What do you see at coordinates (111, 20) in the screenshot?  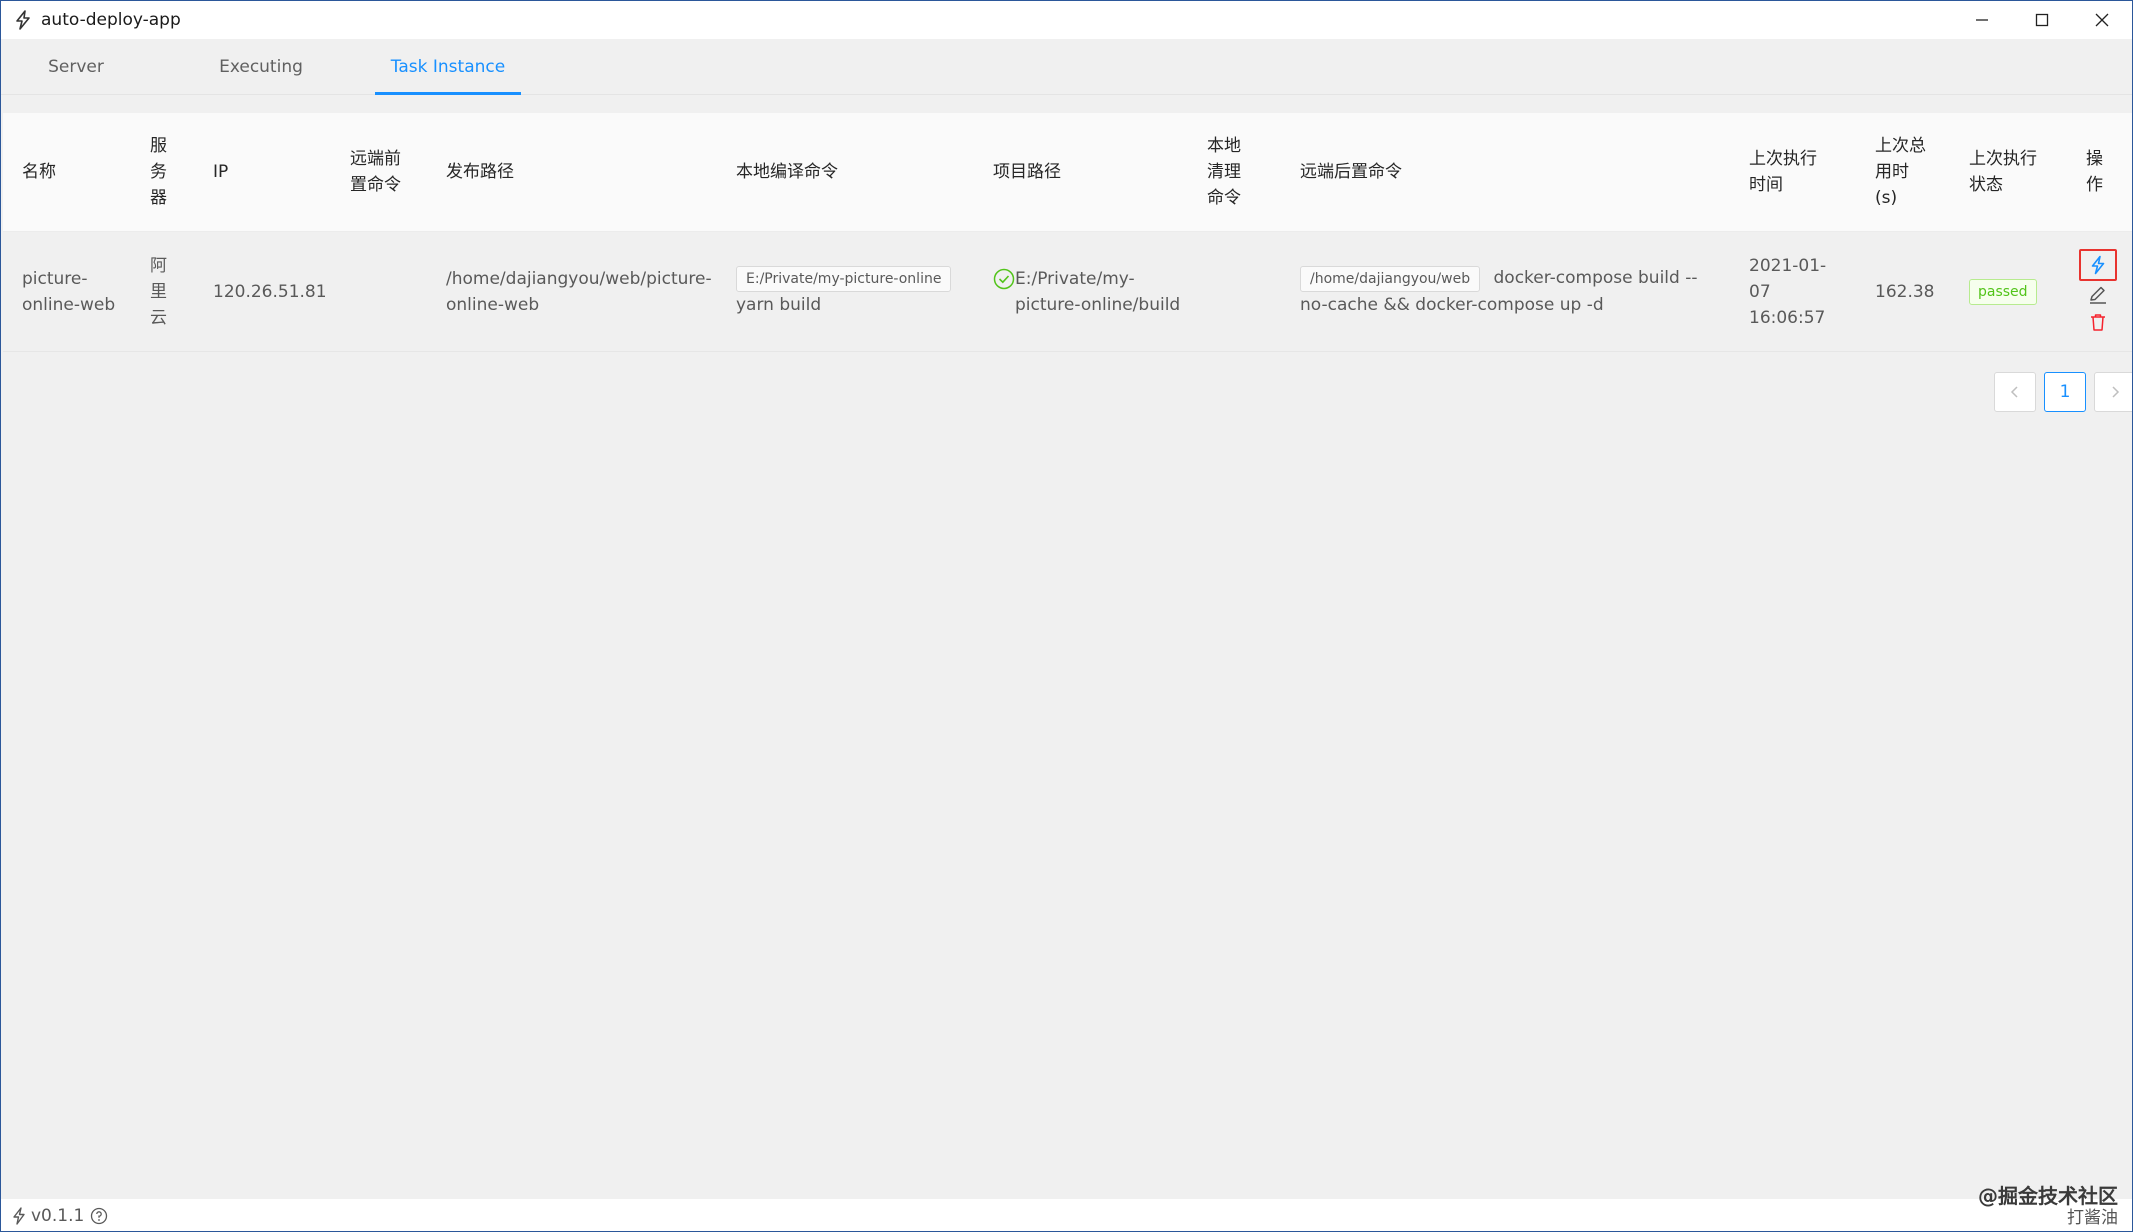 I see `window-title: auto-deploy-app` at bounding box center [111, 20].